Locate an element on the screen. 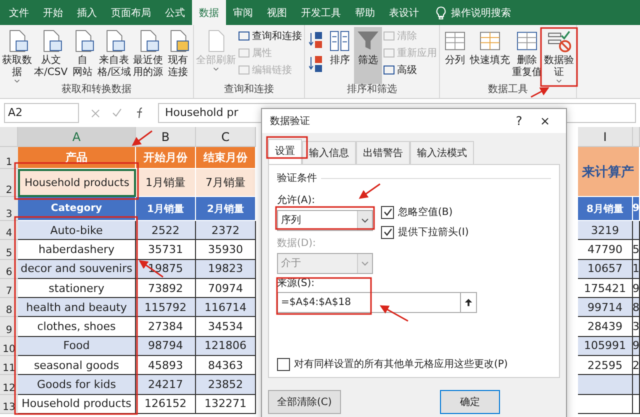  table-cell: Category is located at coordinates (77, 209).